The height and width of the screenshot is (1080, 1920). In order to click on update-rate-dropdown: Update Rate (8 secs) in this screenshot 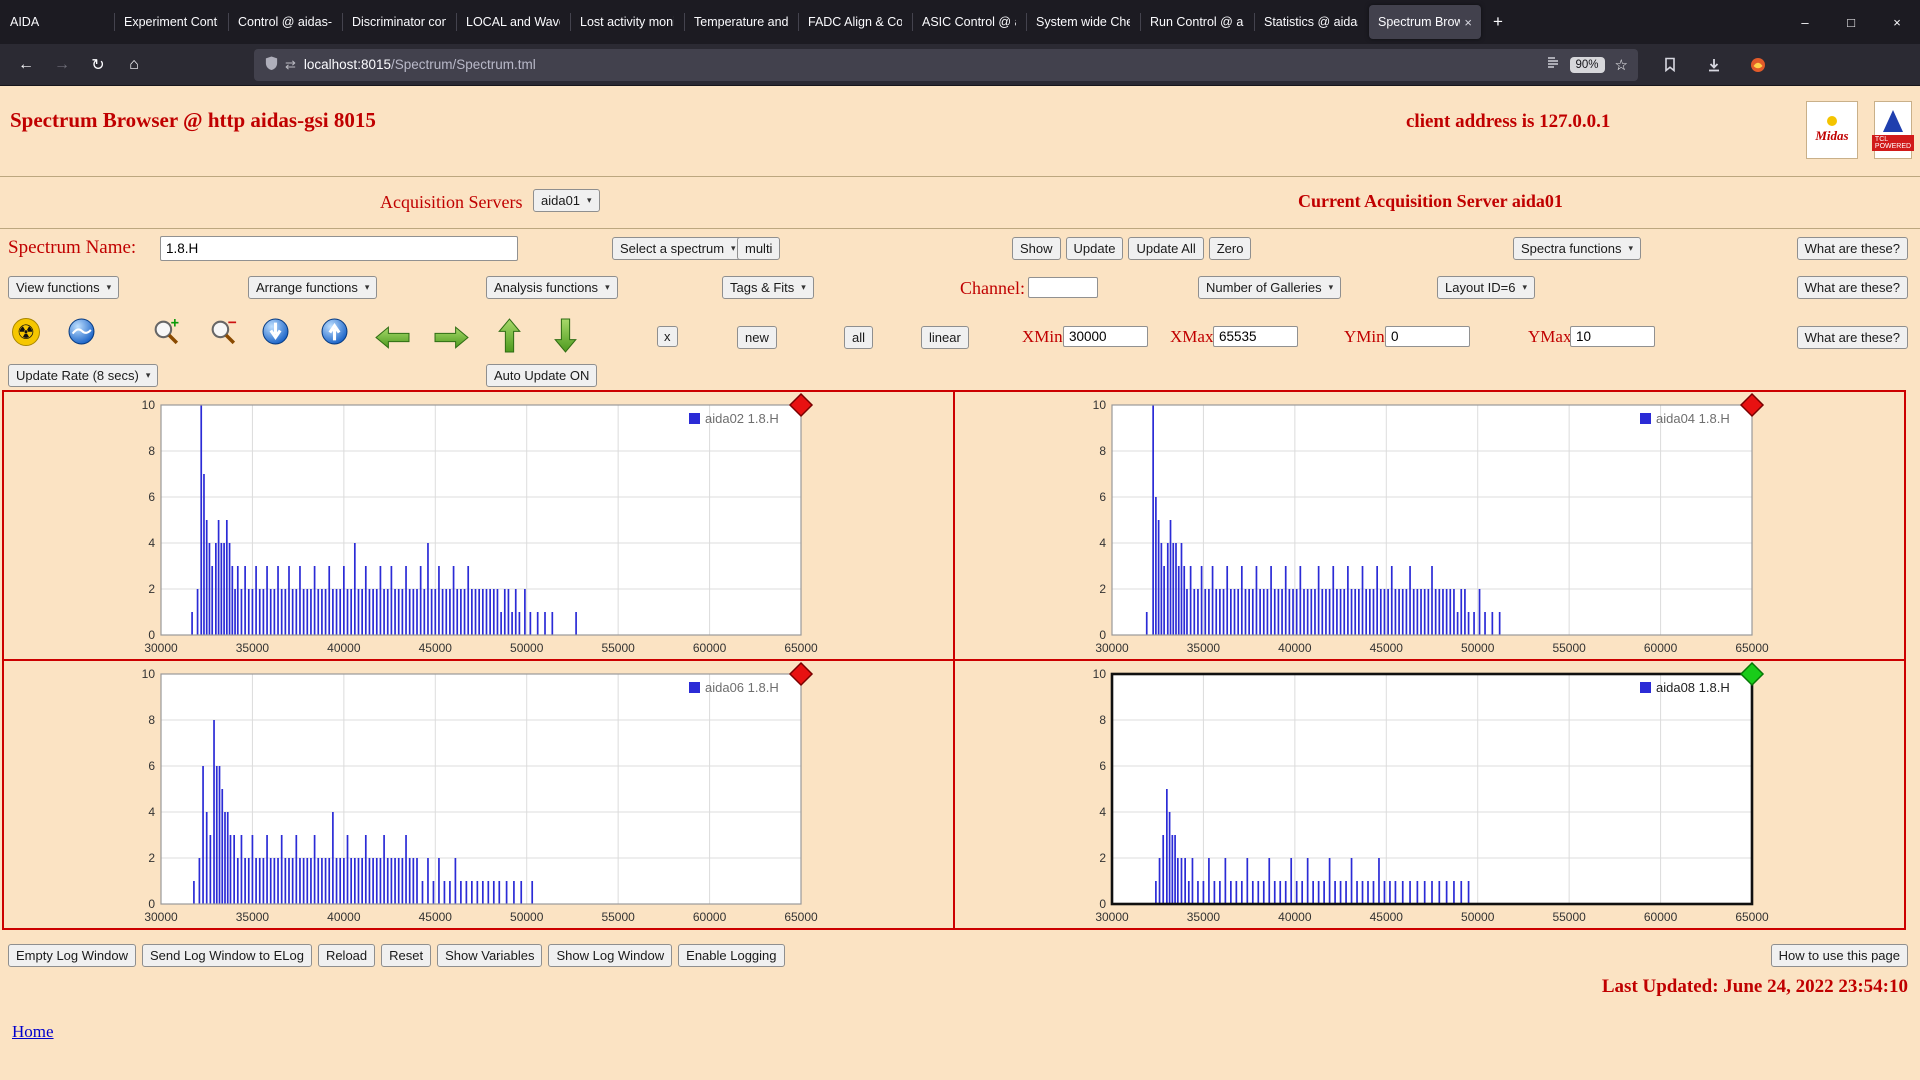, I will do `click(83, 375)`.